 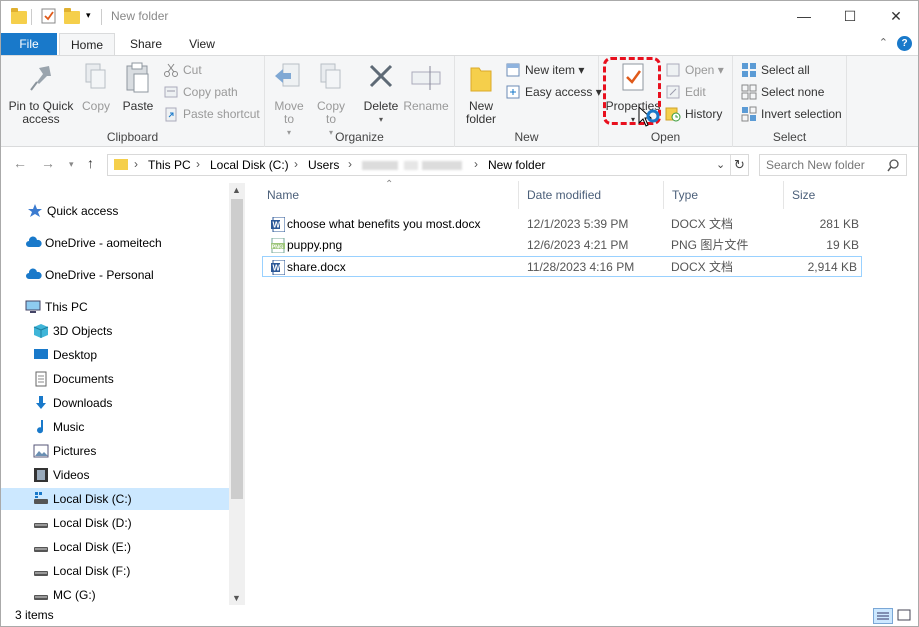 I want to click on move-to-icon, so click(x=289, y=78).